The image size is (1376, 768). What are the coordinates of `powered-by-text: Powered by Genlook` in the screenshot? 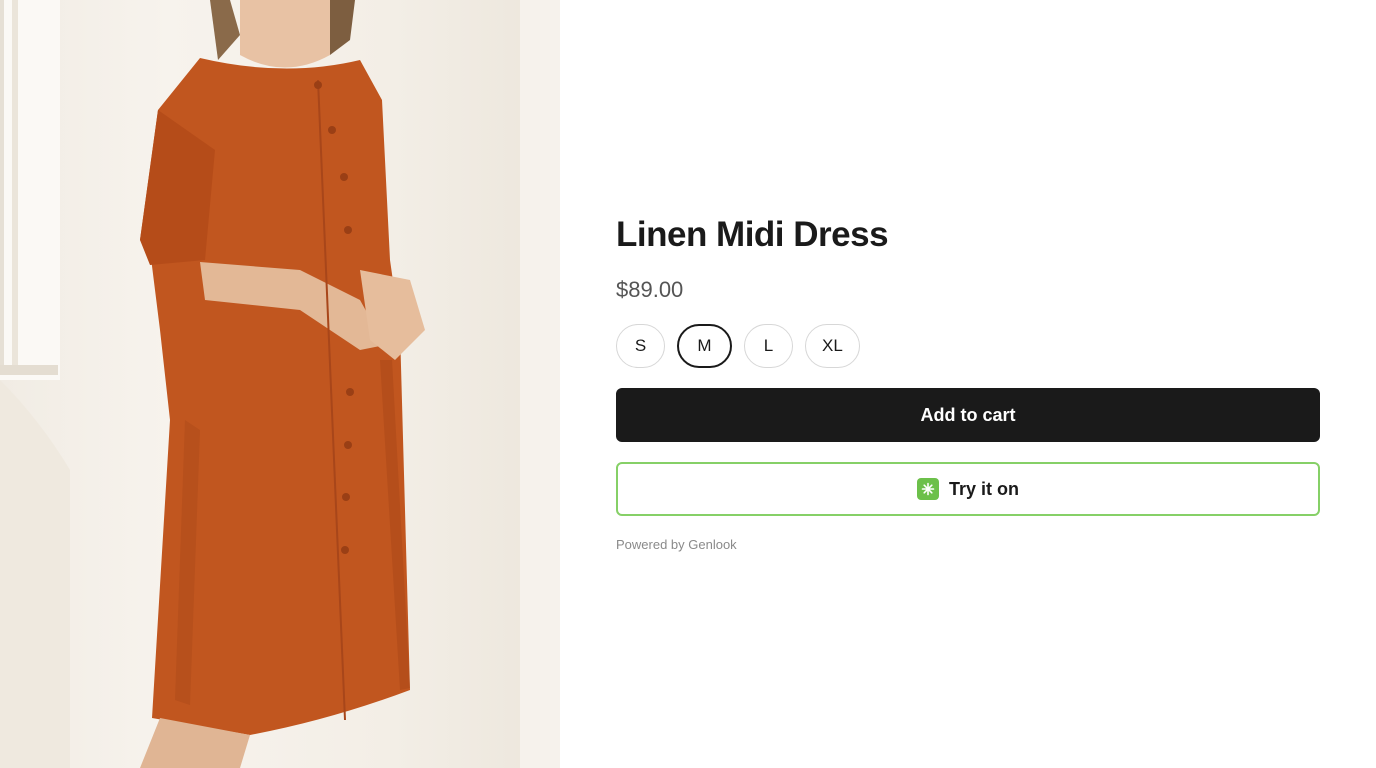 It's located at (676, 544).